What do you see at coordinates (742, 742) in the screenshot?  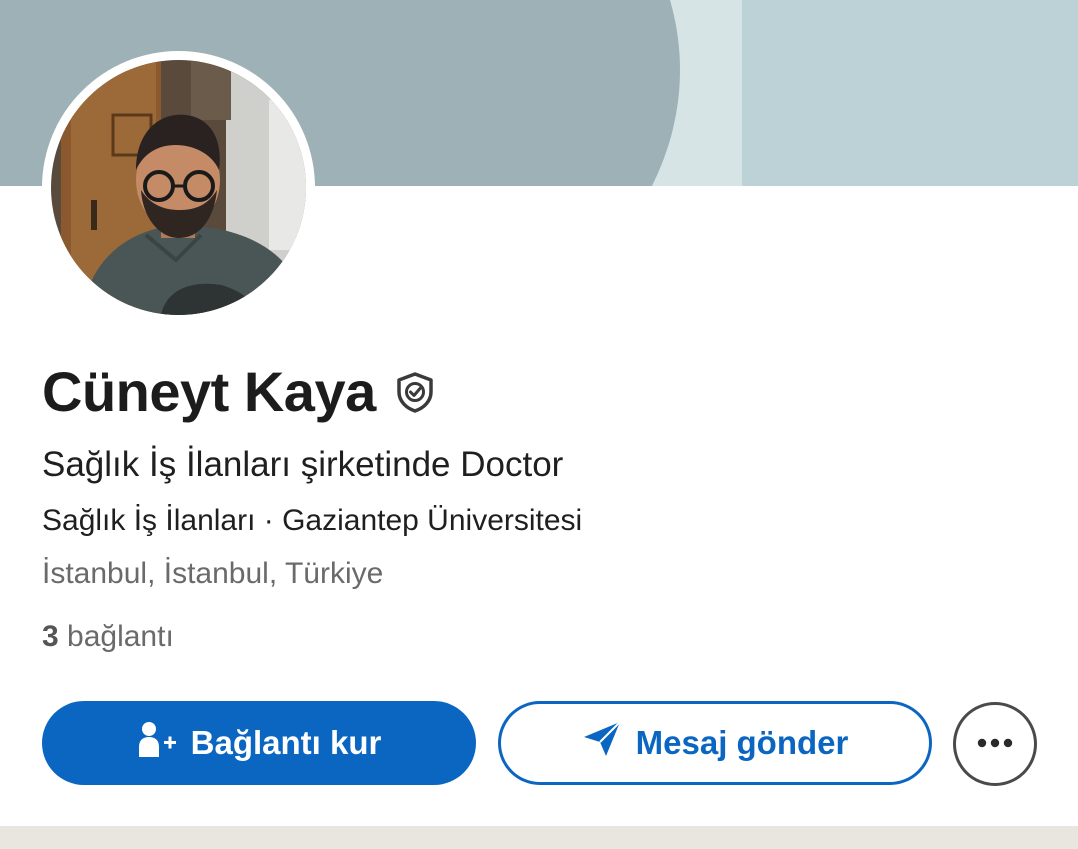 I see `message-label: Mesaj gönder` at bounding box center [742, 742].